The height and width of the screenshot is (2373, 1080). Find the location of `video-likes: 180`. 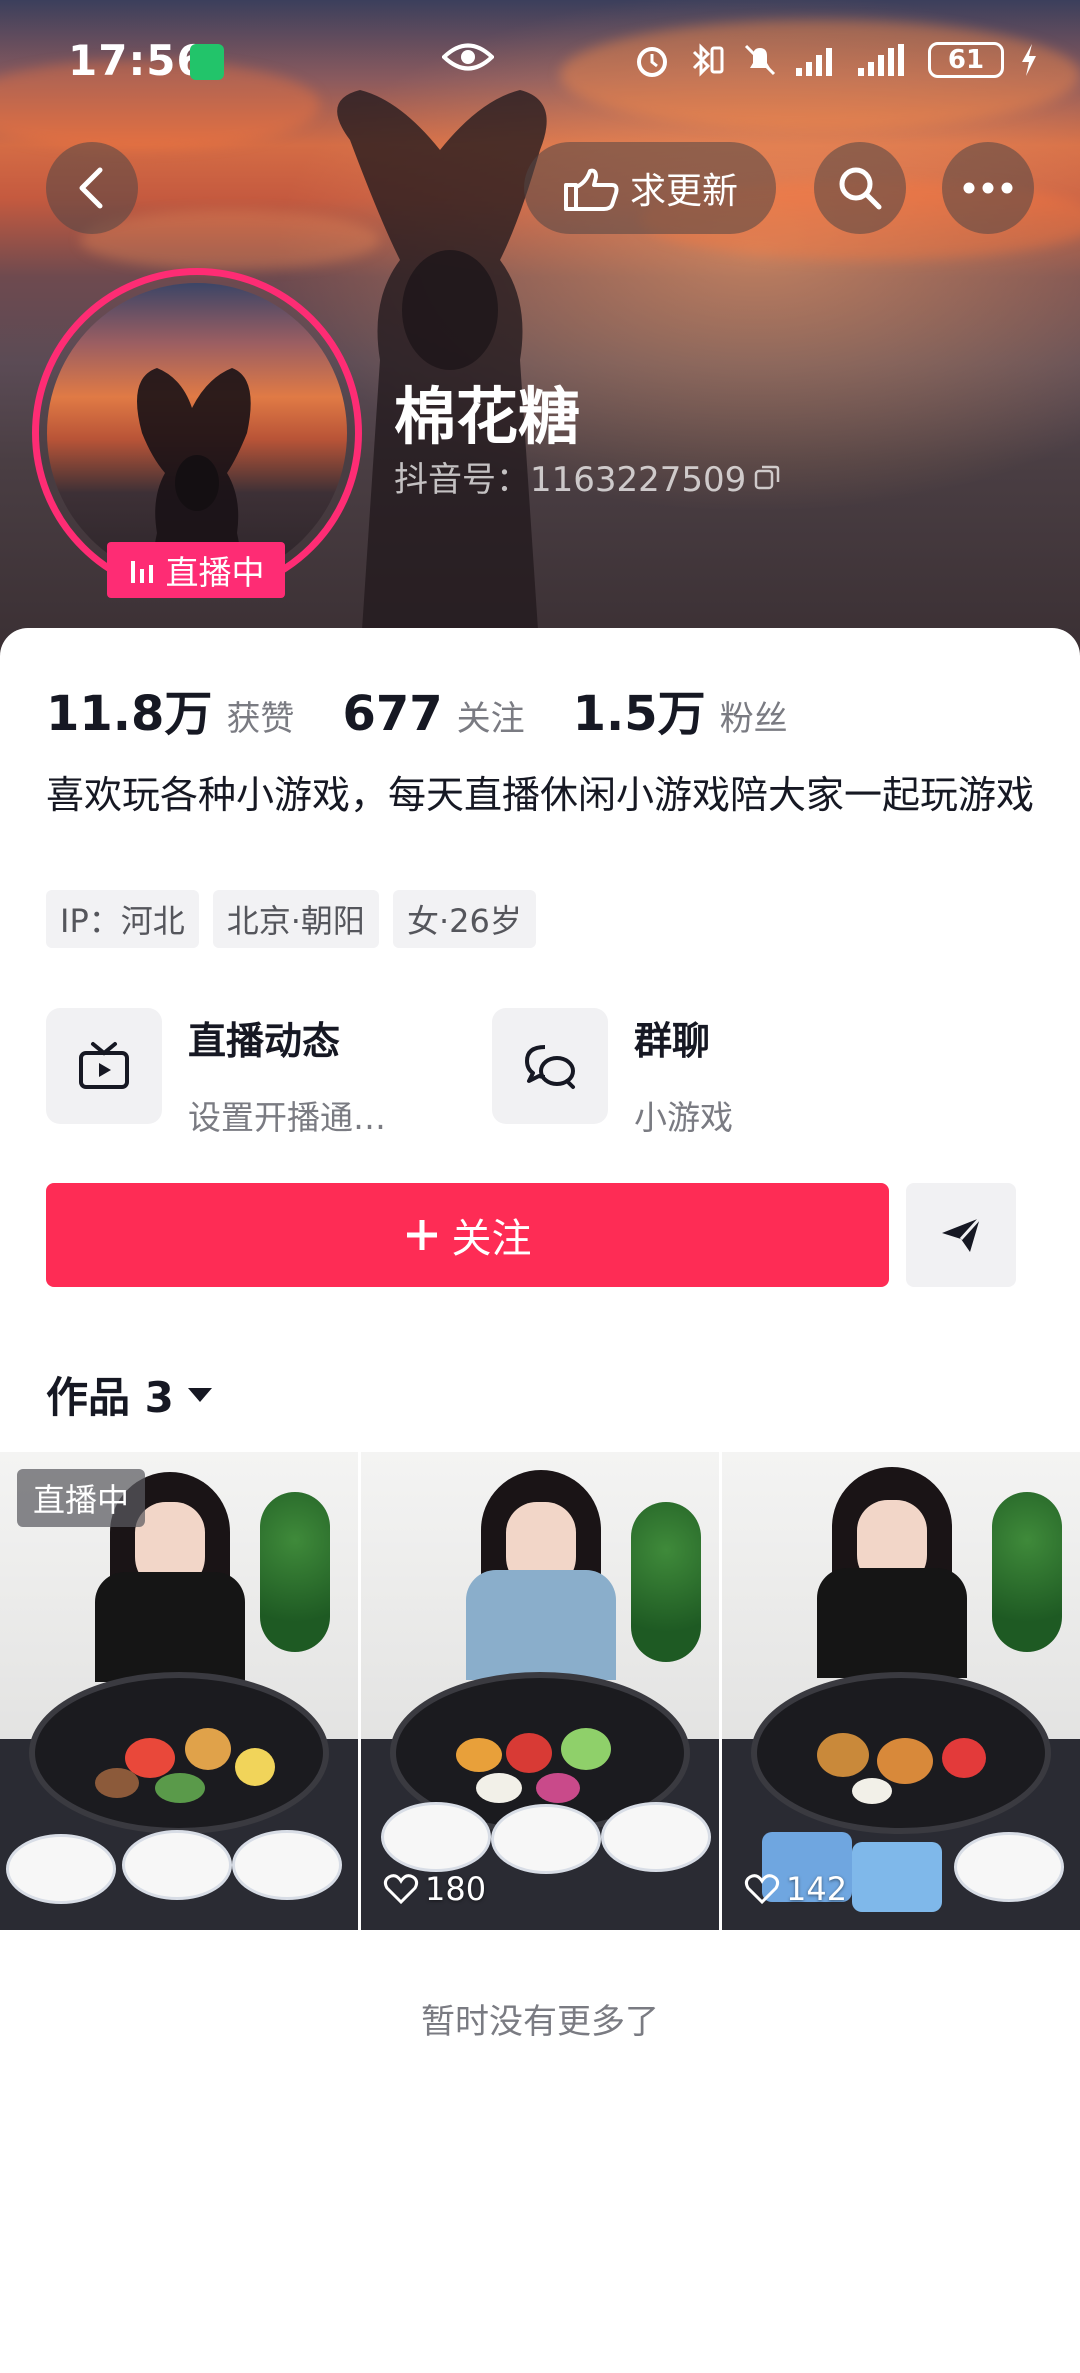

video-likes: 180 is located at coordinates (434, 1889).